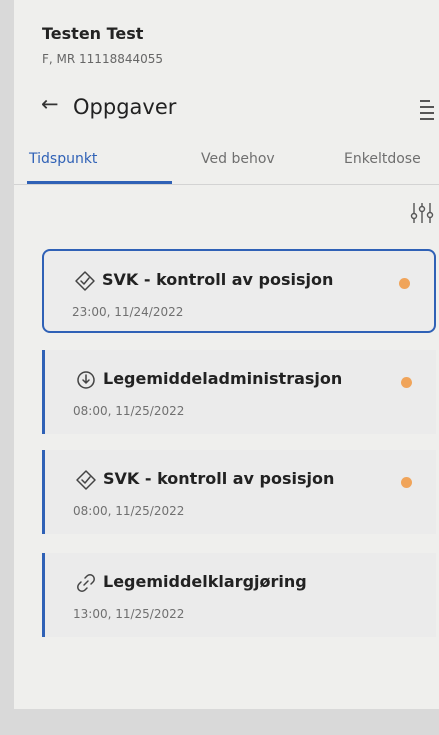 The height and width of the screenshot is (735, 439). I want to click on page-title: Oppgaver, so click(125, 107).